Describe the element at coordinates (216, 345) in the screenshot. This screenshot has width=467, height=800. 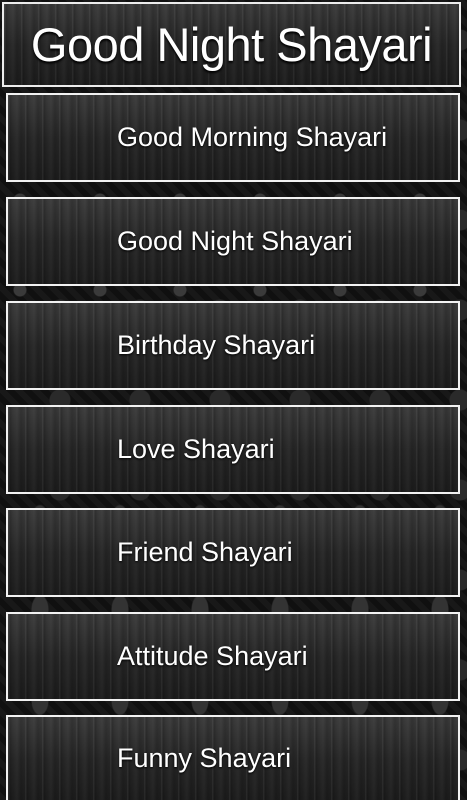
I see `menu-item-label: Birthday Shayari` at that location.